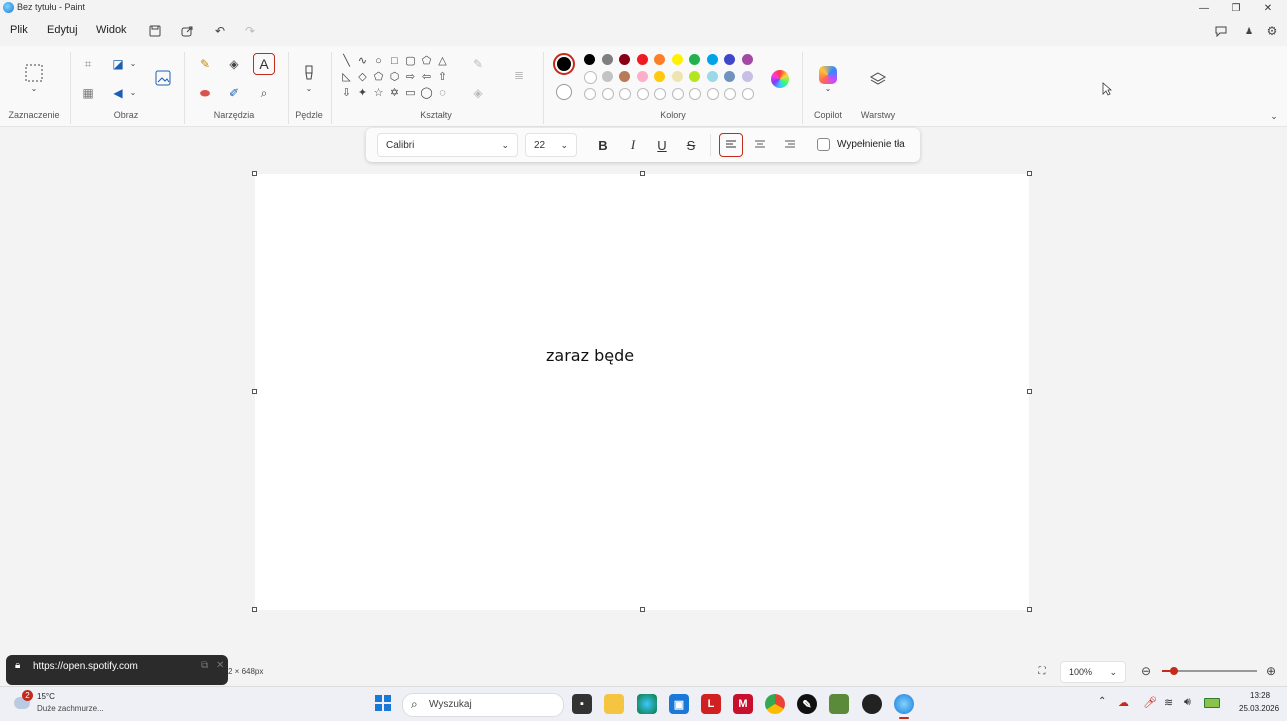 The image size is (1287, 721). Describe the element at coordinates (519, 75) in the screenshot. I see `shape-size-icon: ≣` at that location.